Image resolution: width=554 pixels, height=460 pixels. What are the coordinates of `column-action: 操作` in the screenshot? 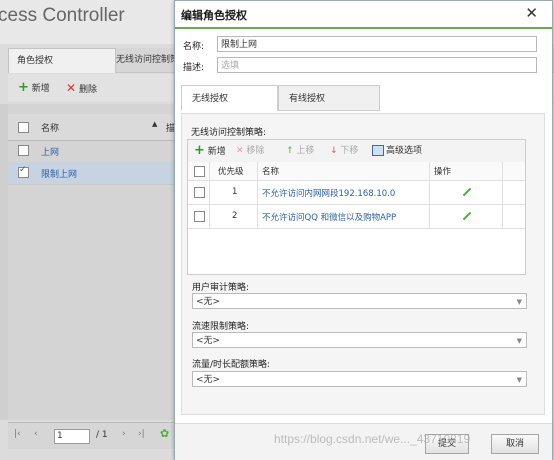 It's located at (443, 172).